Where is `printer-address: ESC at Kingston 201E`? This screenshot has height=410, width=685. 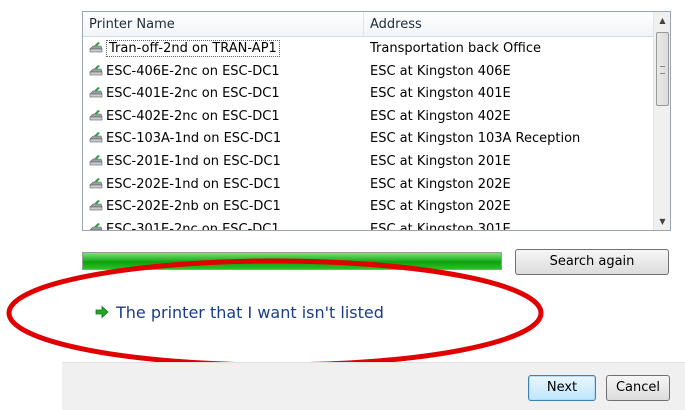 printer-address: ESC at Kingston 201E is located at coordinates (440, 161).